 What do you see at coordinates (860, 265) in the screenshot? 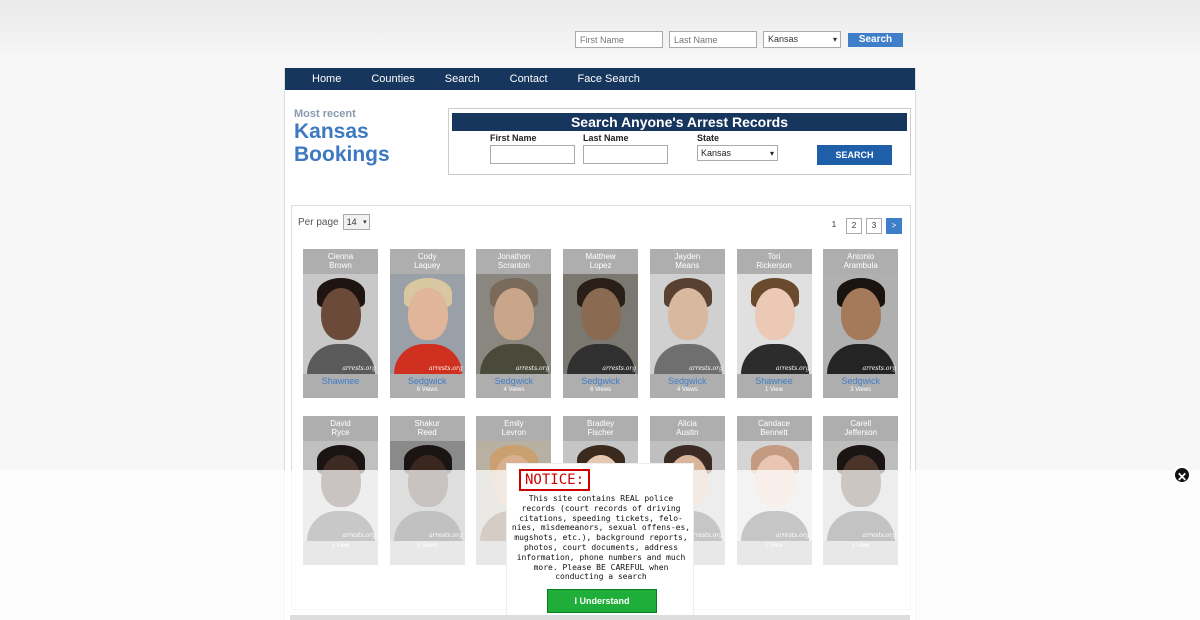
I see `booking-last-name: Arambula` at bounding box center [860, 265].